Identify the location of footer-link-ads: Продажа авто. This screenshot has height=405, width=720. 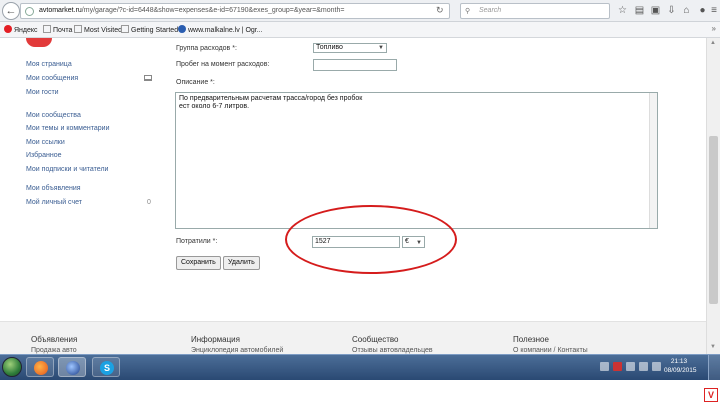
(54, 350).